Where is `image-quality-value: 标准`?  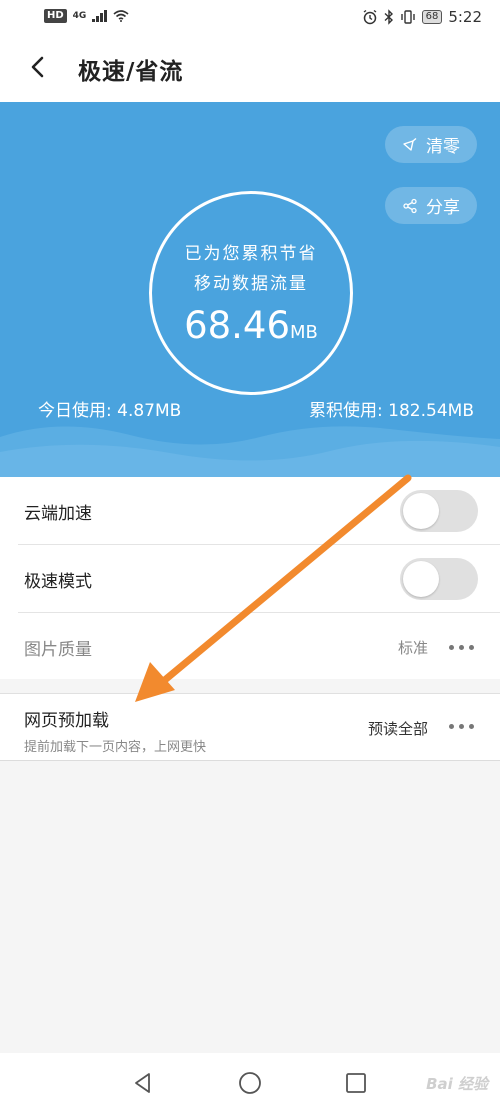 image-quality-value: 标准 is located at coordinates (412, 648).